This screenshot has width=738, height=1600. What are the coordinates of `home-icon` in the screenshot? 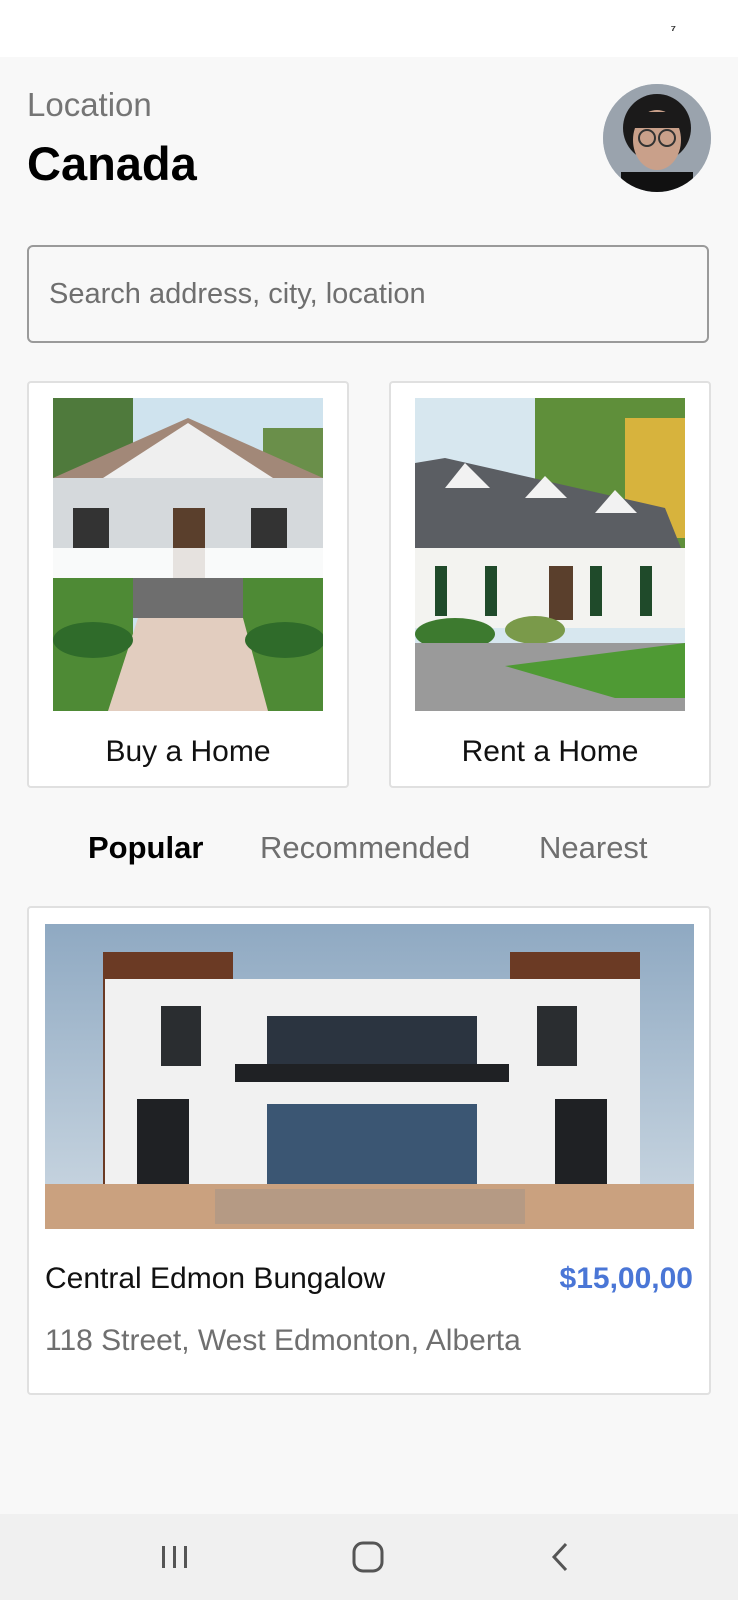 It's located at (368, 1557).